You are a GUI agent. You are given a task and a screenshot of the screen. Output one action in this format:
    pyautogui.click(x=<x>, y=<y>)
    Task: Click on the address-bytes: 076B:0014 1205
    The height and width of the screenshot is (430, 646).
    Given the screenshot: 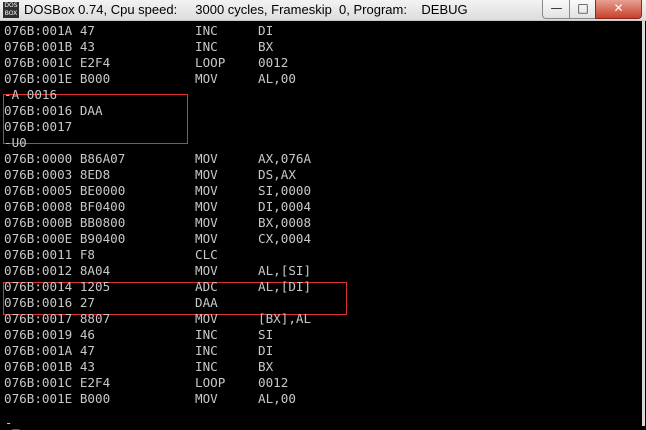 What is the action you would take?
    pyautogui.click(x=57, y=286)
    